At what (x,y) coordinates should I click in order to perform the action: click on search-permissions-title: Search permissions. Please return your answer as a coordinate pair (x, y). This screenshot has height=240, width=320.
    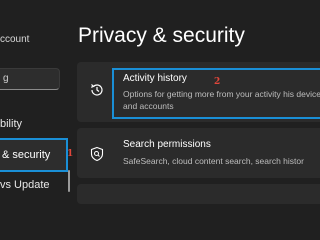
    Looking at the image, I should click on (167, 144).